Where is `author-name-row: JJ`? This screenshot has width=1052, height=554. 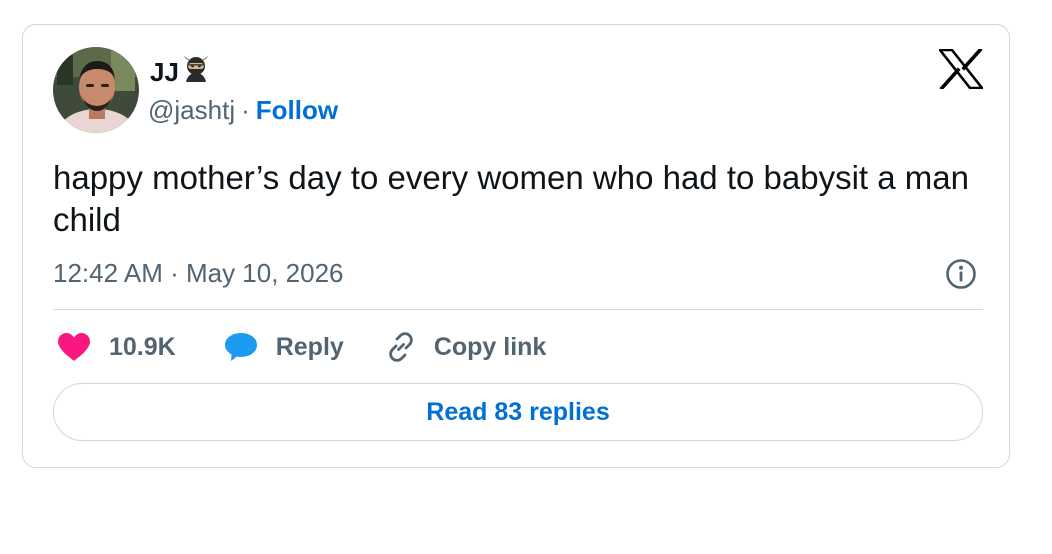
author-name-row: JJ is located at coordinates (180, 71).